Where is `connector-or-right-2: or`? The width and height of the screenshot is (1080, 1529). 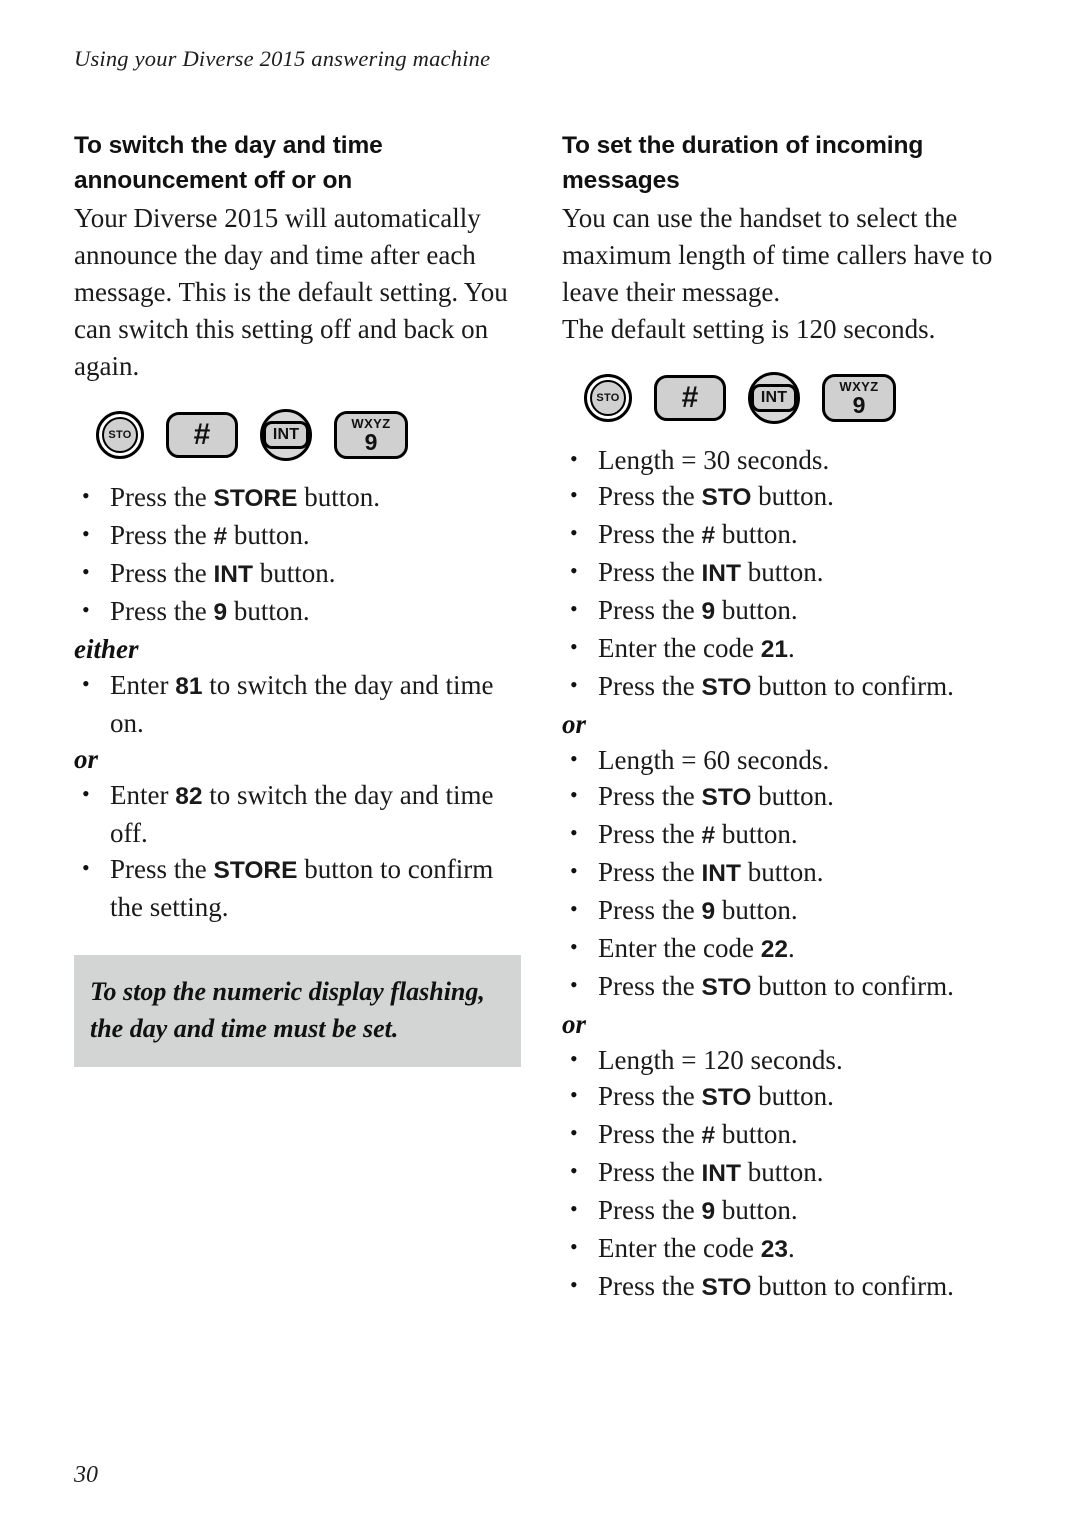
connector-or-right-2: or is located at coordinates (574, 1024).